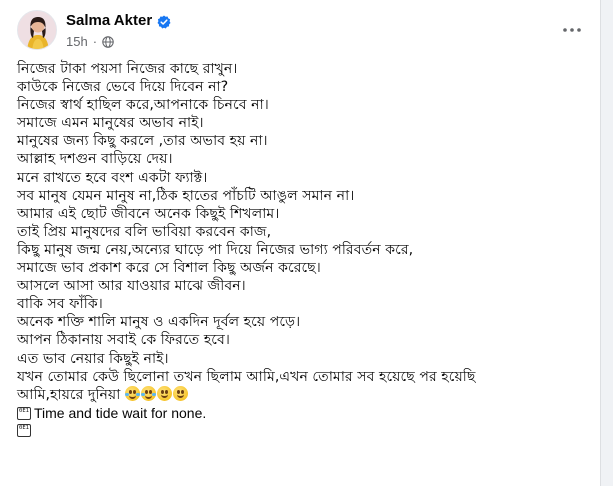 Image resolution: width=613 pixels, height=486 pixels. Describe the element at coordinates (148, 213) in the screenshot. I see `post-line: আমার এই ছোট জীবনে অনেক কিছুই শিখলাম।` at that location.